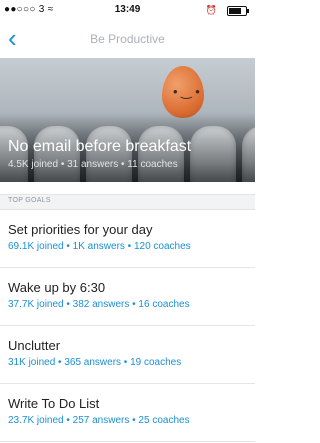 Image resolution: width=320 pixels, height=443 pixels. I want to click on status-bar: ●●○○○ 3 ≈ 13:49 ⏰, so click(127, 10).